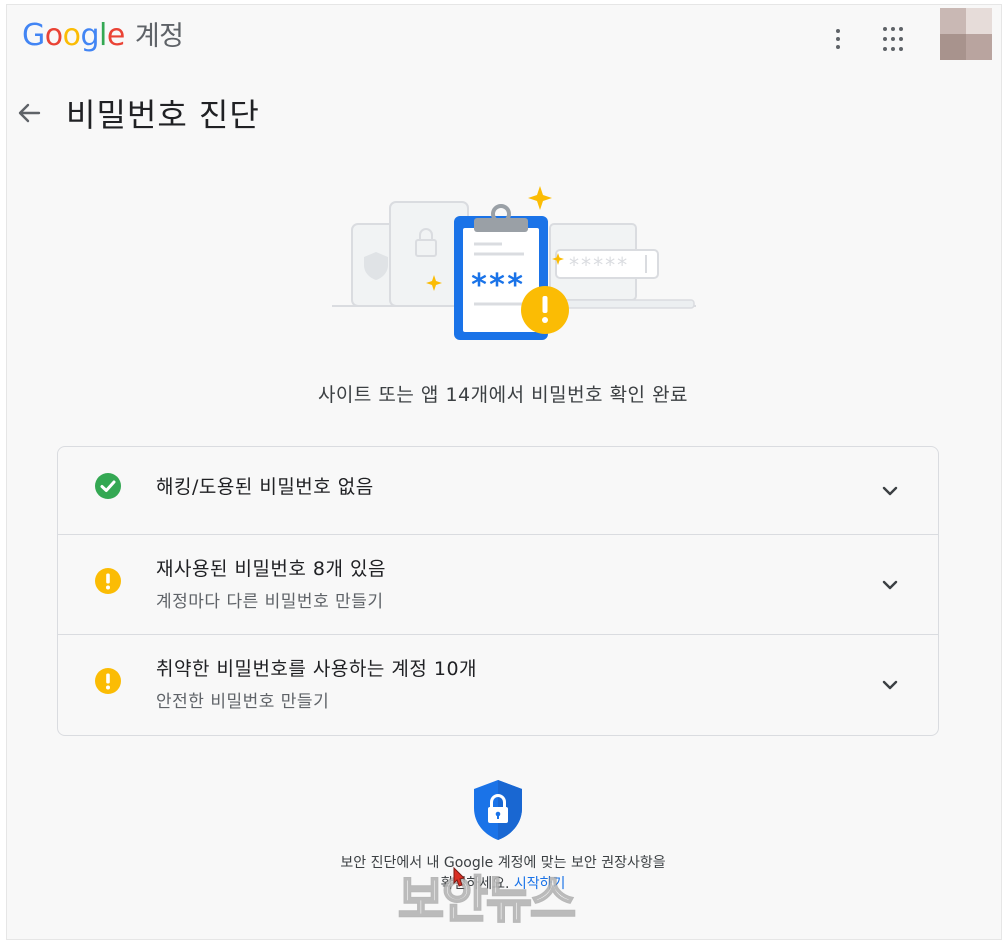  I want to click on result-subtitle: 안전한 비밀번호 만들기, so click(243, 702).